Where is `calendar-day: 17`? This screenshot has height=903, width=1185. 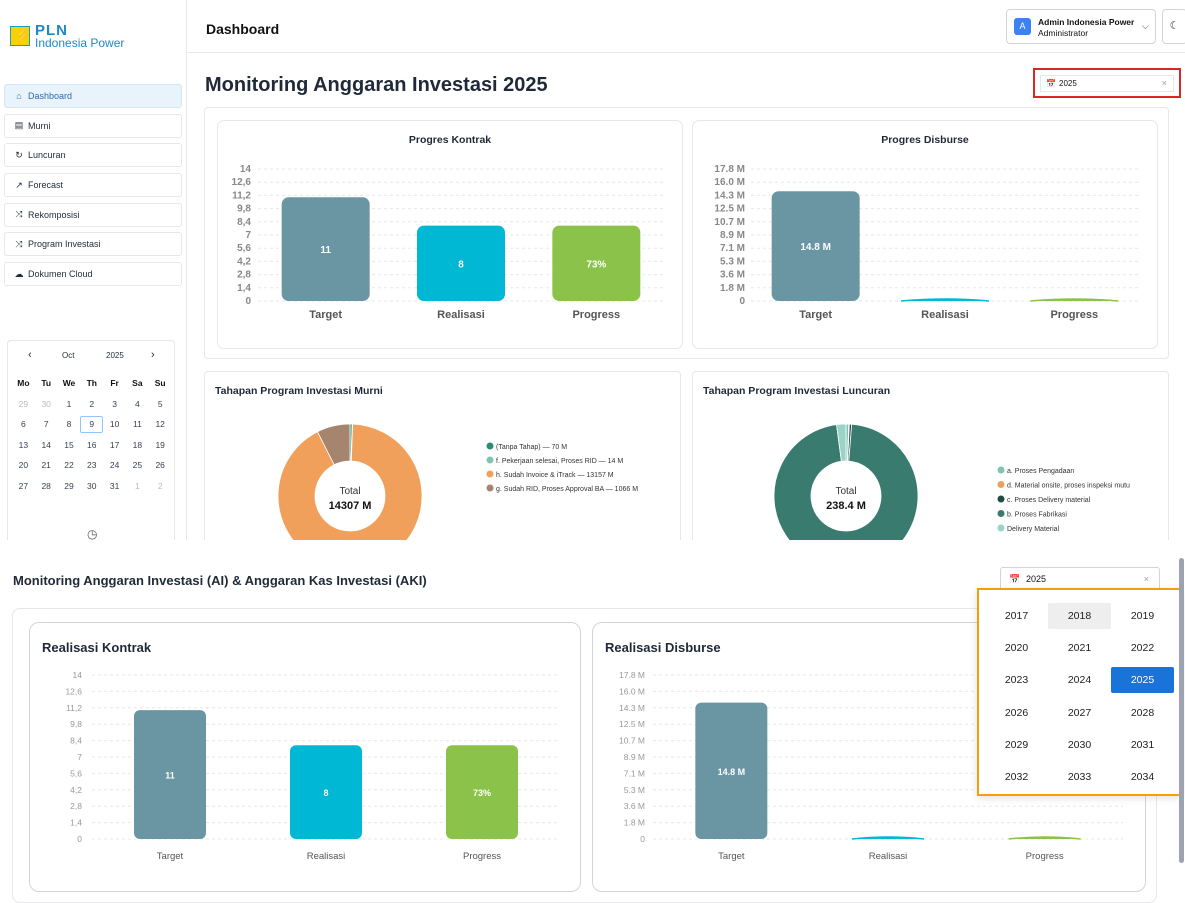 calendar-day: 17 is located at coordinates (114, 445).